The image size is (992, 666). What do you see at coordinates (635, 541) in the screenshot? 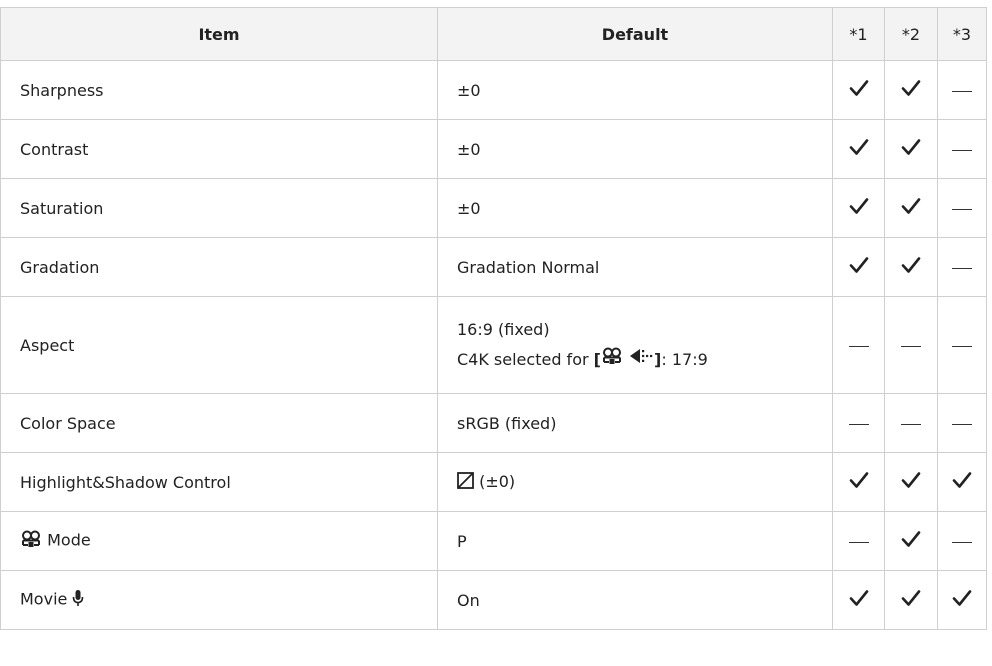
I see `row-default: P` at bounding box center [635, 541].